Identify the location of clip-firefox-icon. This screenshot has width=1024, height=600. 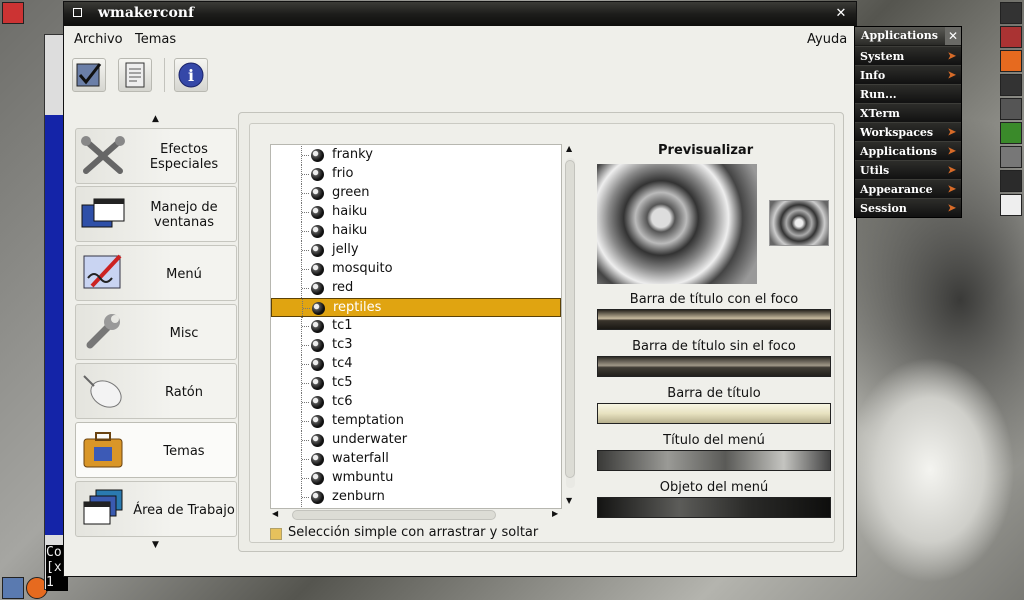
(1011, 61).